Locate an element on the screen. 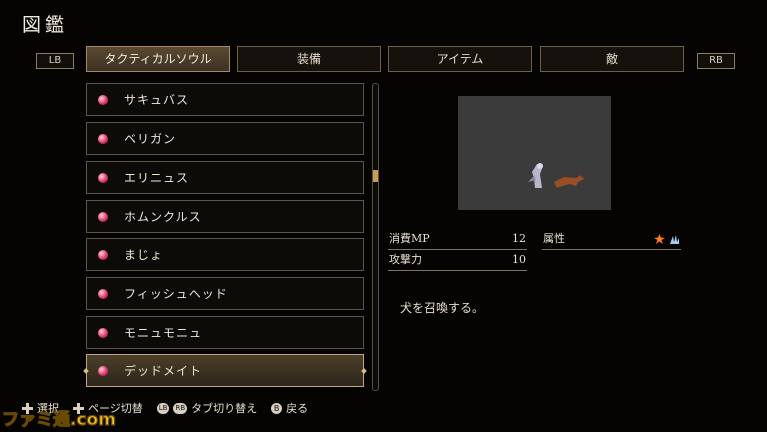  list-item-label: ベリガン is located at coordinates (150, 139).